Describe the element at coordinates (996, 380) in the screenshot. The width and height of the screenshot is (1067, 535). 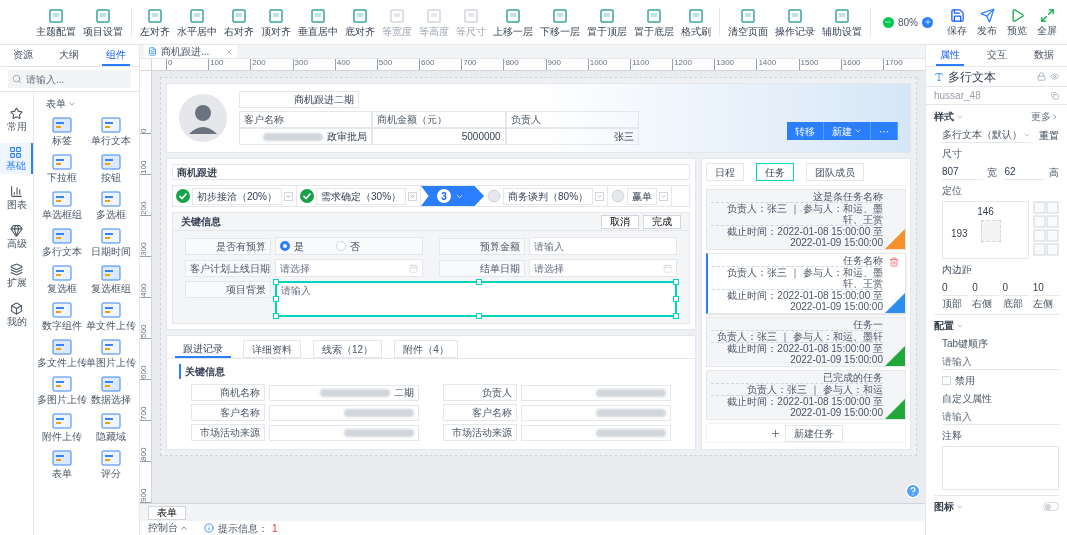
I see `checkbox: 禁用` at that location.